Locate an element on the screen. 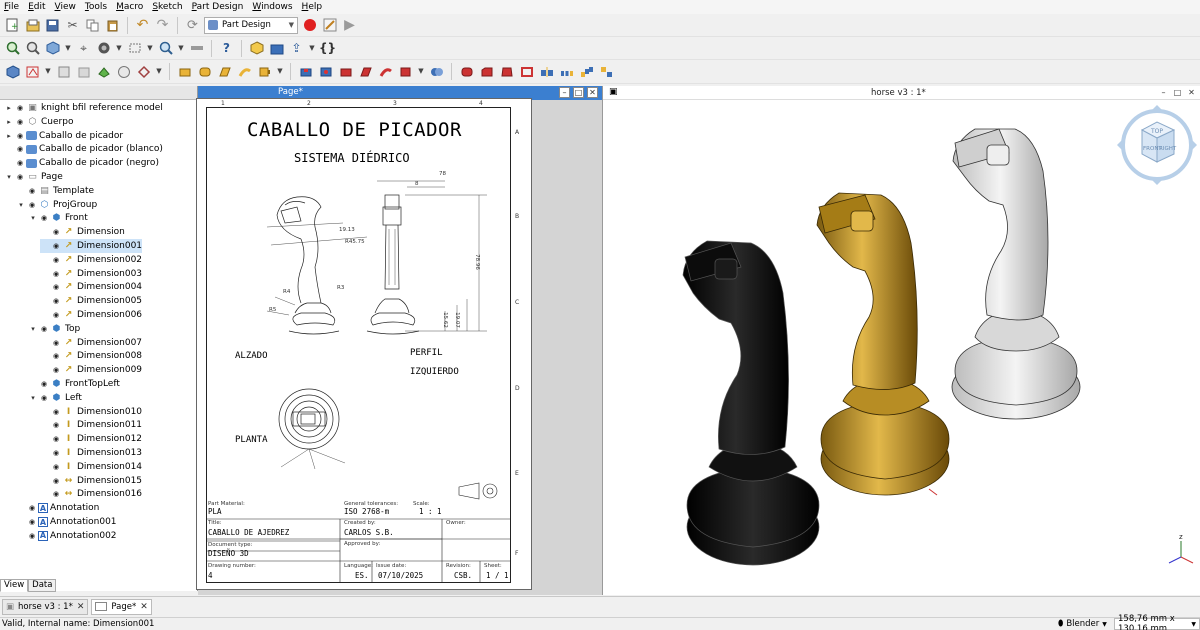 This screenshot has height=630, width=1200. helix-icon is located at coordinates (264, 71).